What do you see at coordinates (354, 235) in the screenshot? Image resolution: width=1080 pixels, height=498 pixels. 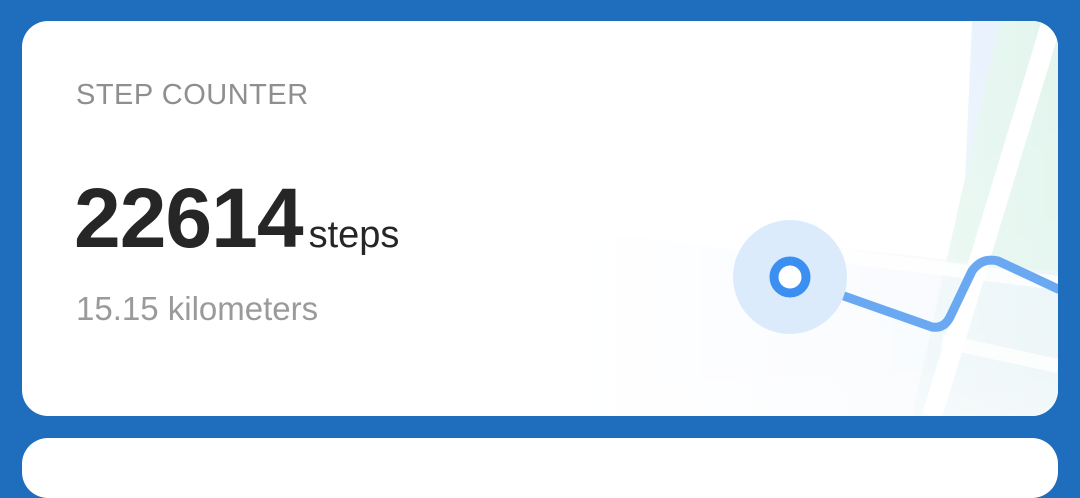 I see `steps-unit: steps` at bounding box center [354, 235].